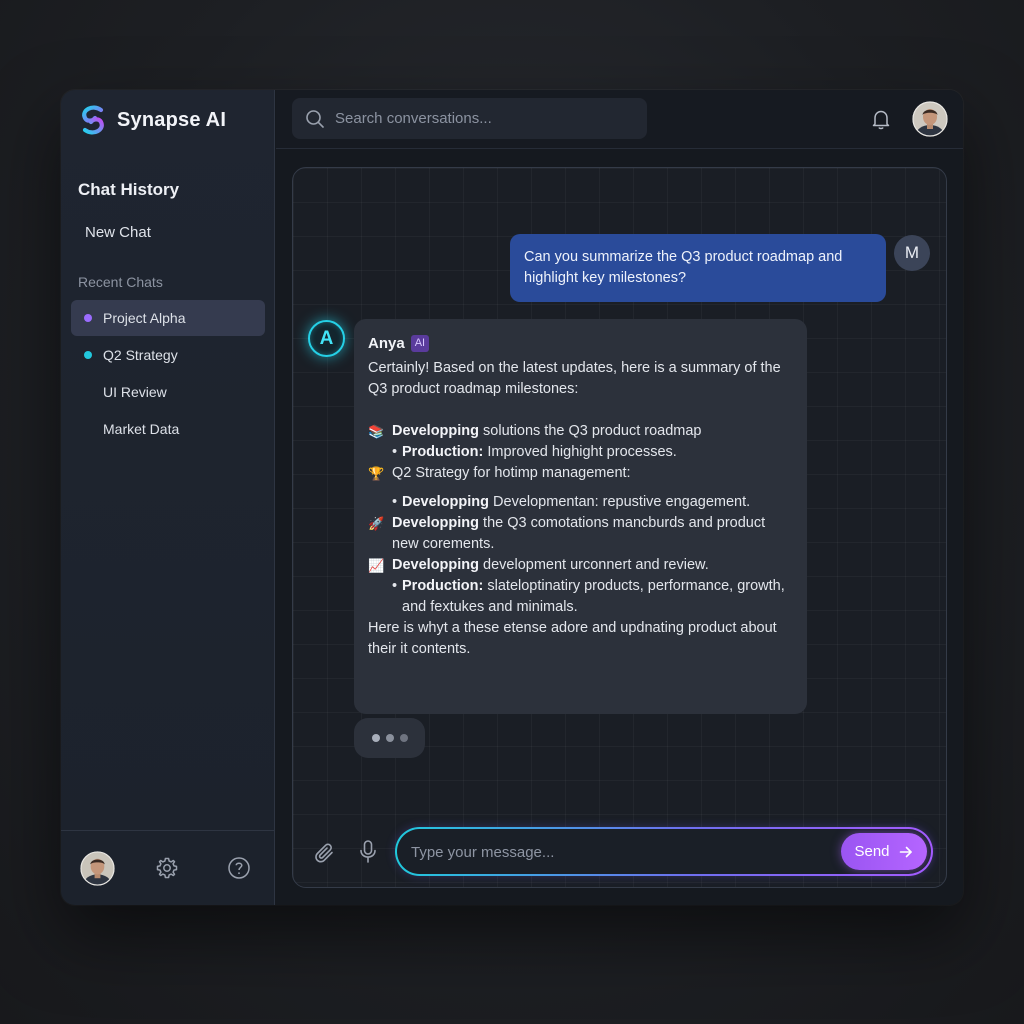 Image resolution: width=1024 pixels, height=1024 pixels. What do you see at coordinates (315, 118) in the screenshot?
I see `search-icon` at bounding box center [315, 118].